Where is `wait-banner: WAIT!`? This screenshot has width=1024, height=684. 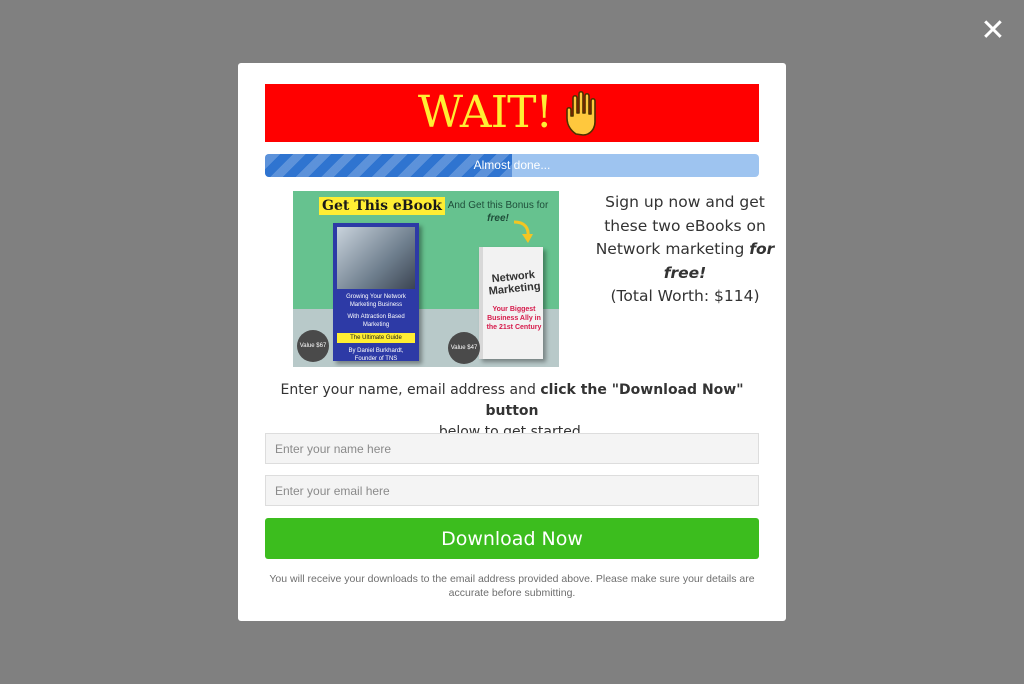 wait-banner: WAIT! is located at coordinates (512, 113).